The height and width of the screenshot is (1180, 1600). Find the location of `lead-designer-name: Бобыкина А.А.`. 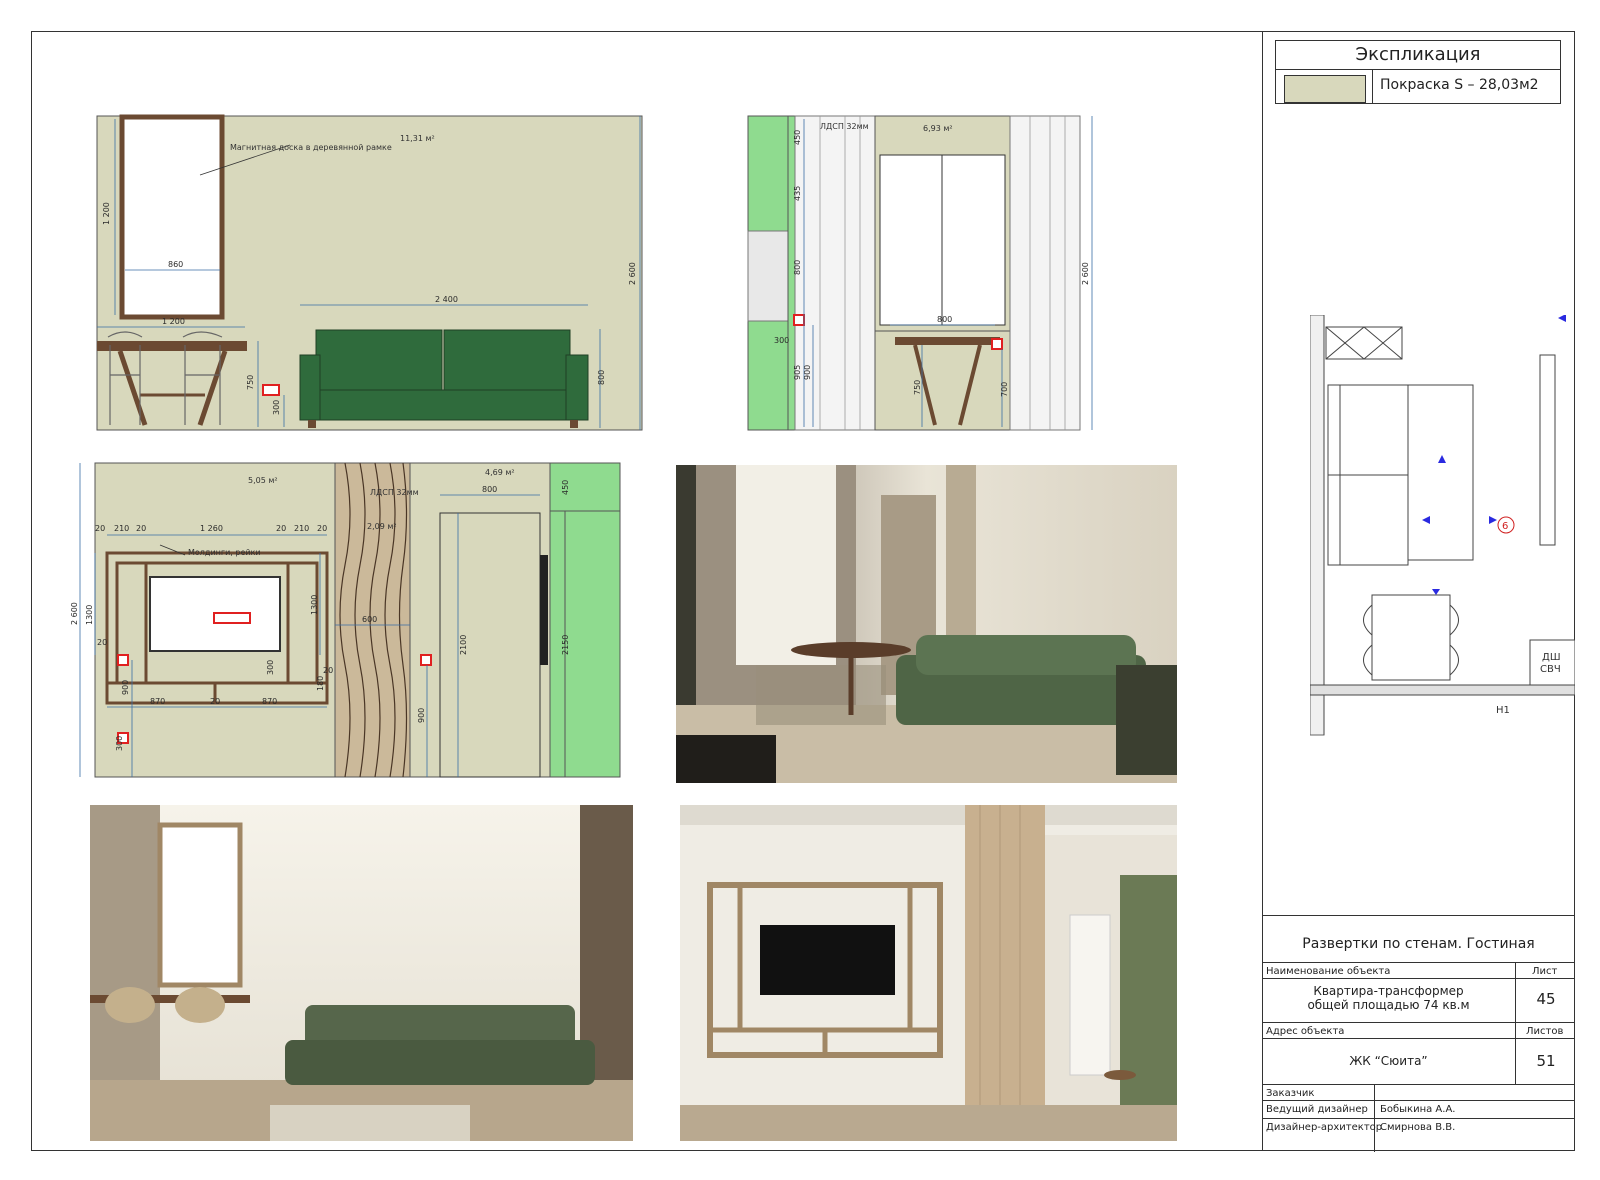

lead-designer-name: Бобыкина А.А. is located at coordinates (1418, 1109).